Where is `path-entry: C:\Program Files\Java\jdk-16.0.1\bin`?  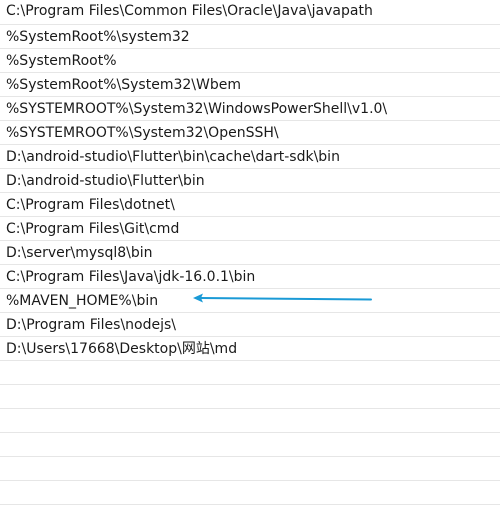 path-entry: C:\Program Files\Java\jdk-16.0.1\bin is located at coordinates (250, 277).